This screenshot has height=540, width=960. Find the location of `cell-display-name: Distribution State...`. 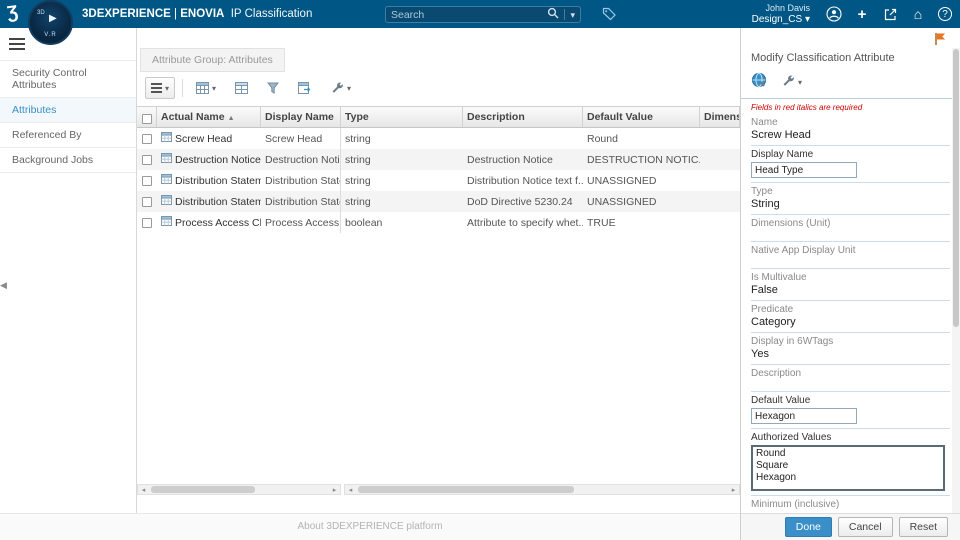

cell-display-name: Distribution State... is located at coordinates (301, 201).